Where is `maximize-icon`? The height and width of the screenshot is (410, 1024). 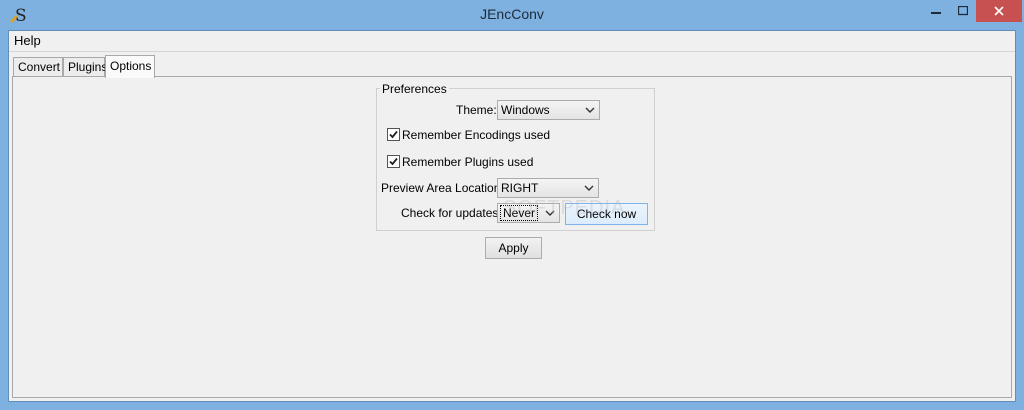
maximize-icon is located at coordinates (963, 11).